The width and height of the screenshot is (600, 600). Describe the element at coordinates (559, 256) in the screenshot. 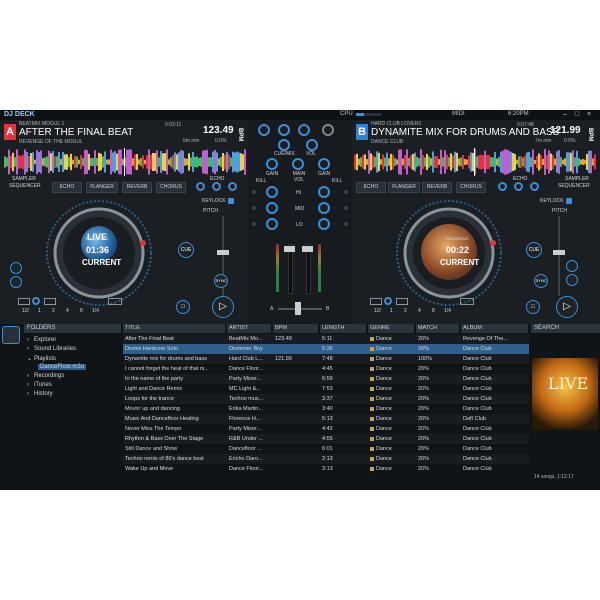

I see `deck-b-pitch-slider` at that location.